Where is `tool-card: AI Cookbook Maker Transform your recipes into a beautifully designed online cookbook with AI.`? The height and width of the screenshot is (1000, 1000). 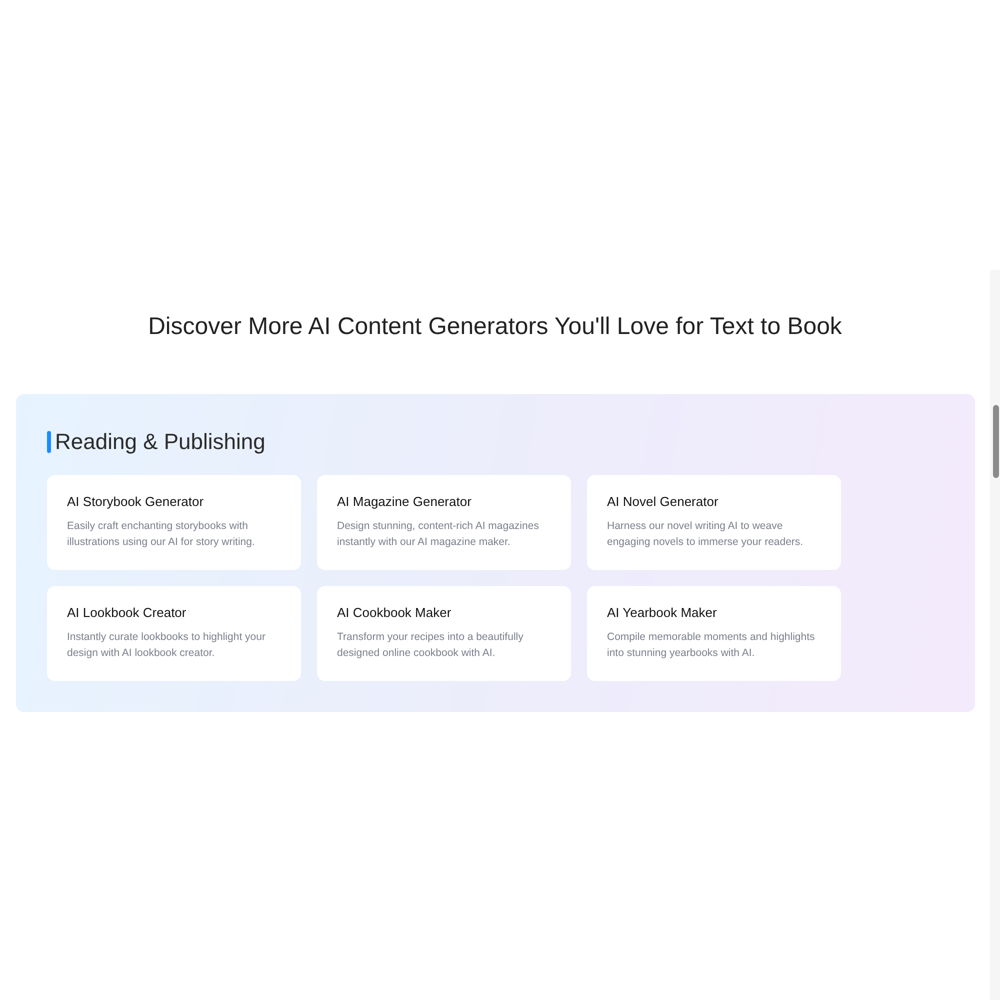 tool-card: AI Cookbook Maker Transform your recipes into a beautifully designed online cookbook with AI. is located at coordinates (444, 633).